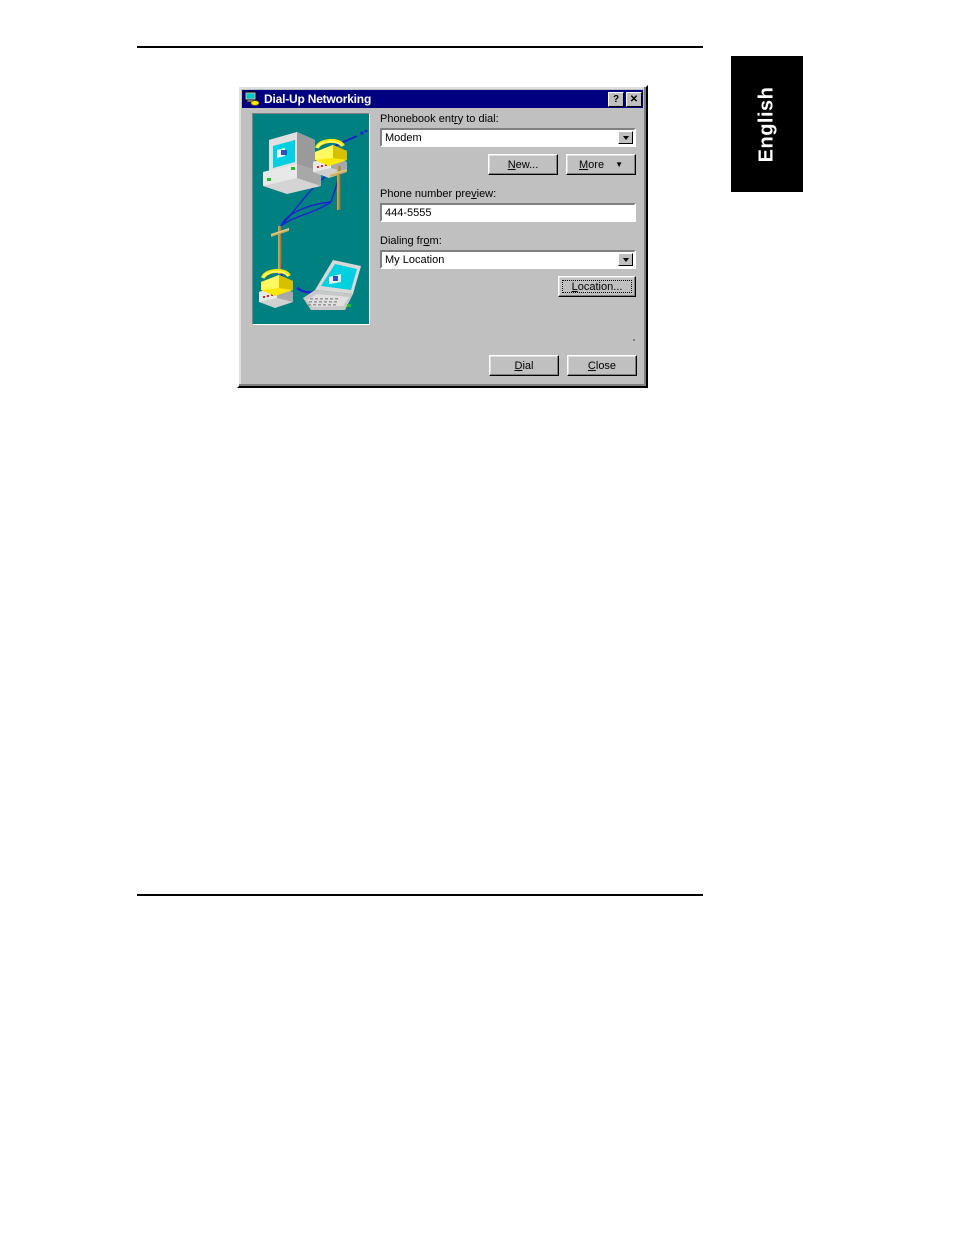 The image size is (954, 1235). What do you see at coordinates (252, 99) in the screenshot?
I see `dial-up-networking-icon` at bounding box center [252, 99].